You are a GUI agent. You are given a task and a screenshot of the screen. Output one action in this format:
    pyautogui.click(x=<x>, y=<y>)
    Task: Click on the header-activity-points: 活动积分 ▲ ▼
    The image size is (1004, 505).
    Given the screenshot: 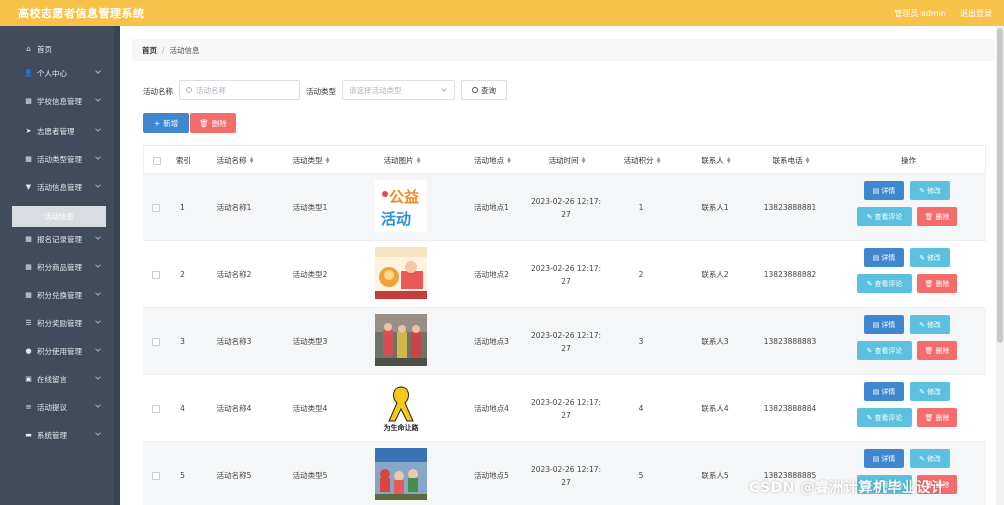 What is the action you would take?
    pyautogui.click(x=642, y=160)
    